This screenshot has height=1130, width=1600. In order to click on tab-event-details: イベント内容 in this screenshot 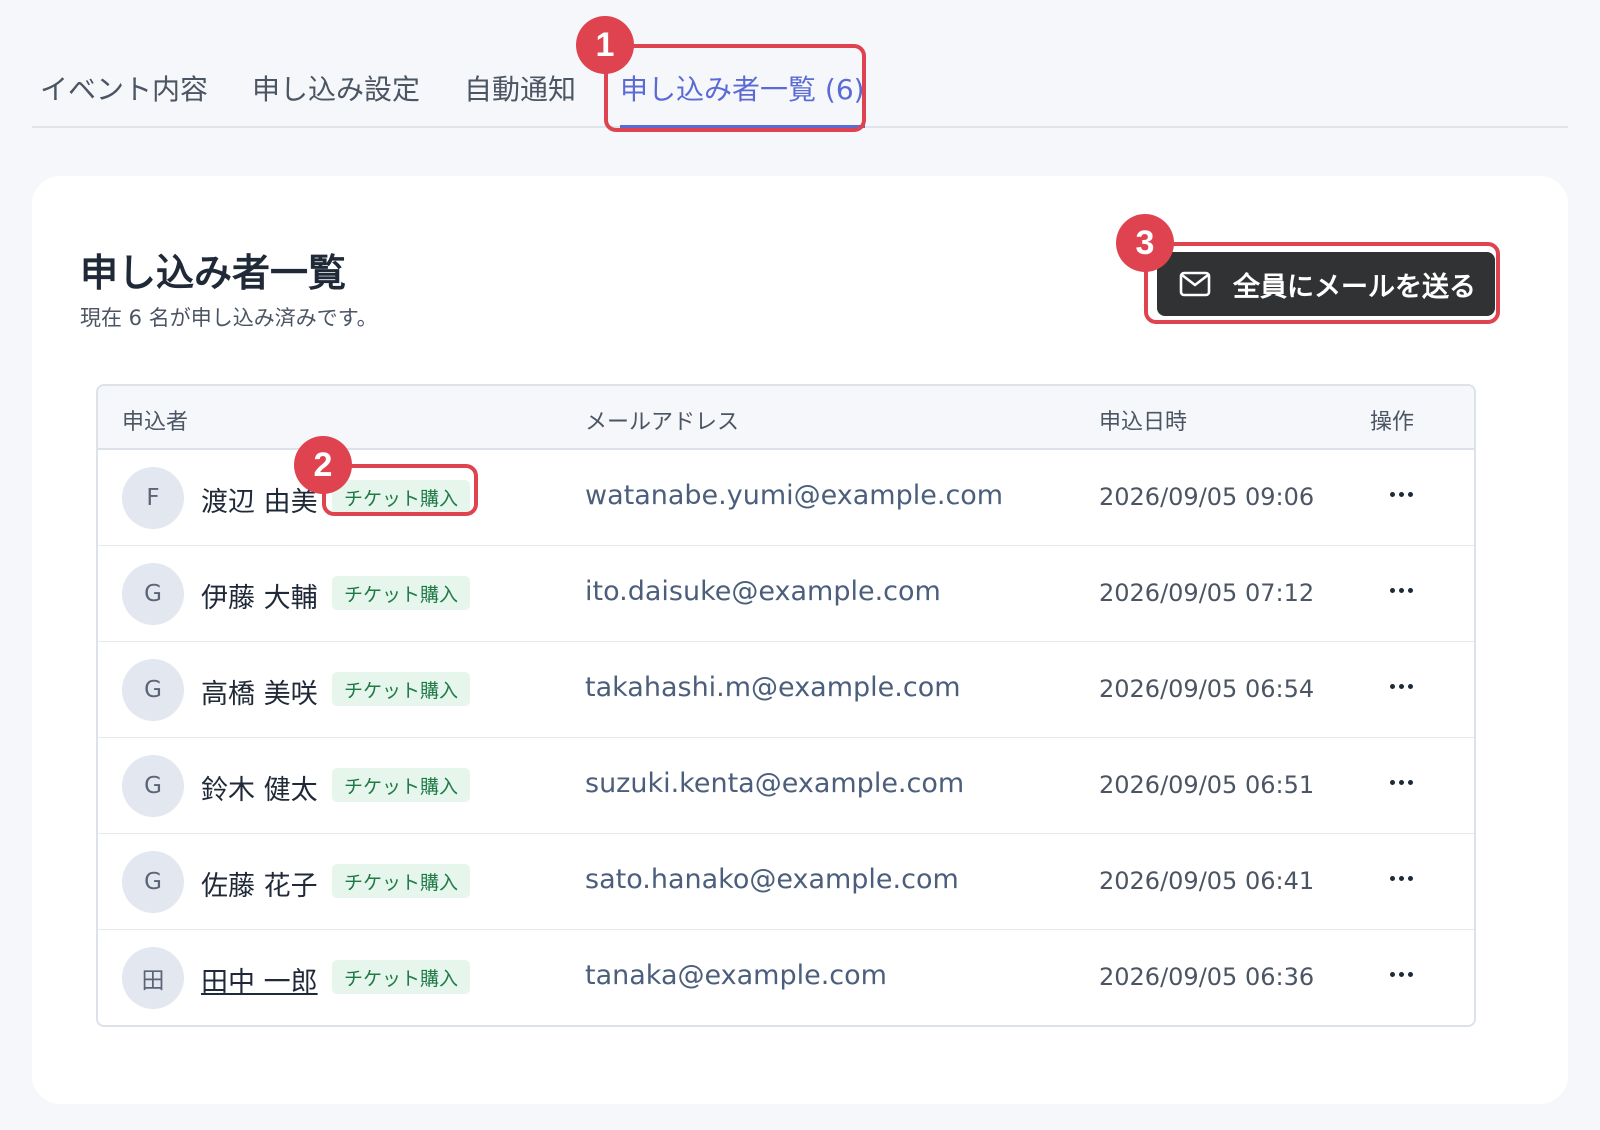, I will do `click(124, 98)`.